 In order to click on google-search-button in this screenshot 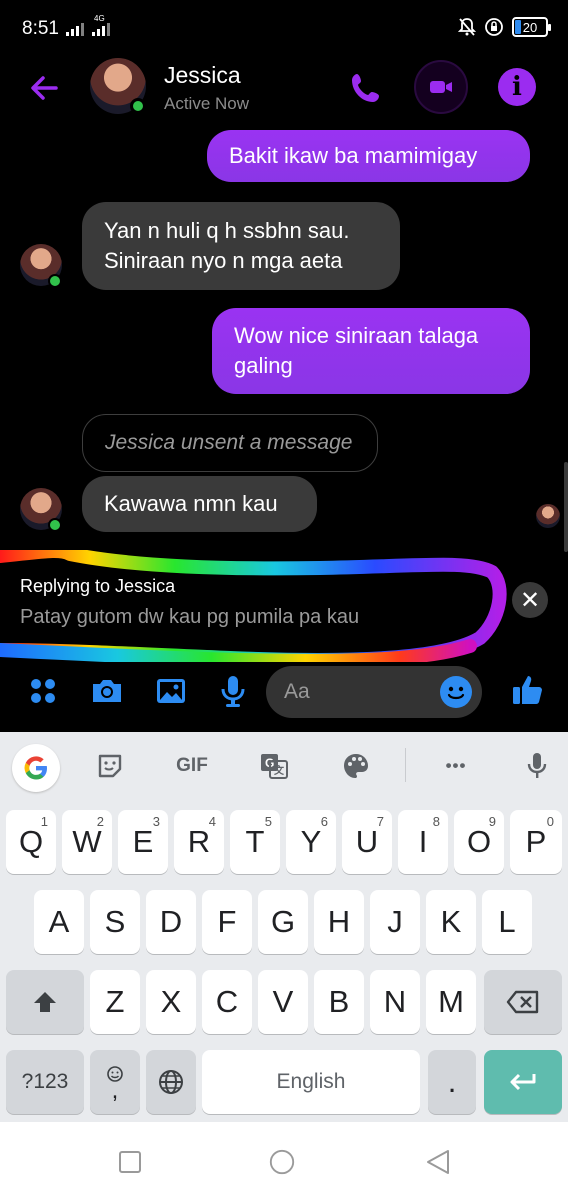, I will do `click(36, 768)`.